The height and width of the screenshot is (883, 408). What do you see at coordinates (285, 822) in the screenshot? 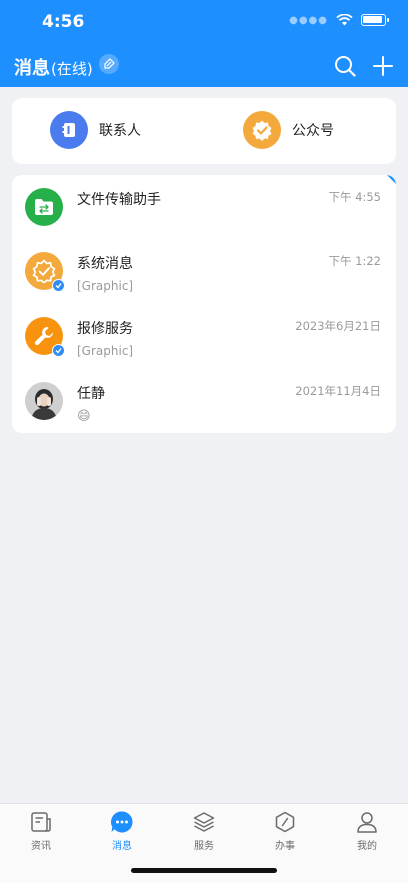
I see `compass-icon` at bounding box center [285, 822].